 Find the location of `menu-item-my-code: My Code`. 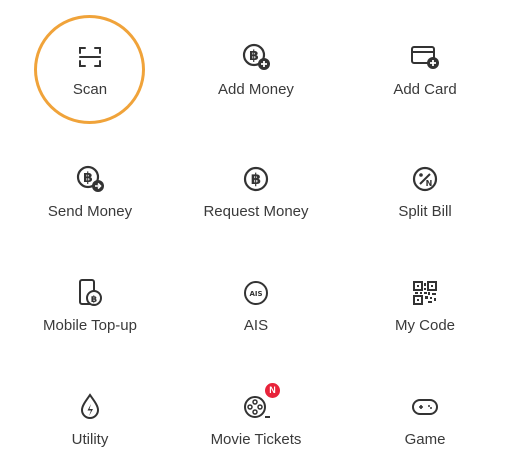

menu-item-my-code: My Code is located at coordinates (425, 311).